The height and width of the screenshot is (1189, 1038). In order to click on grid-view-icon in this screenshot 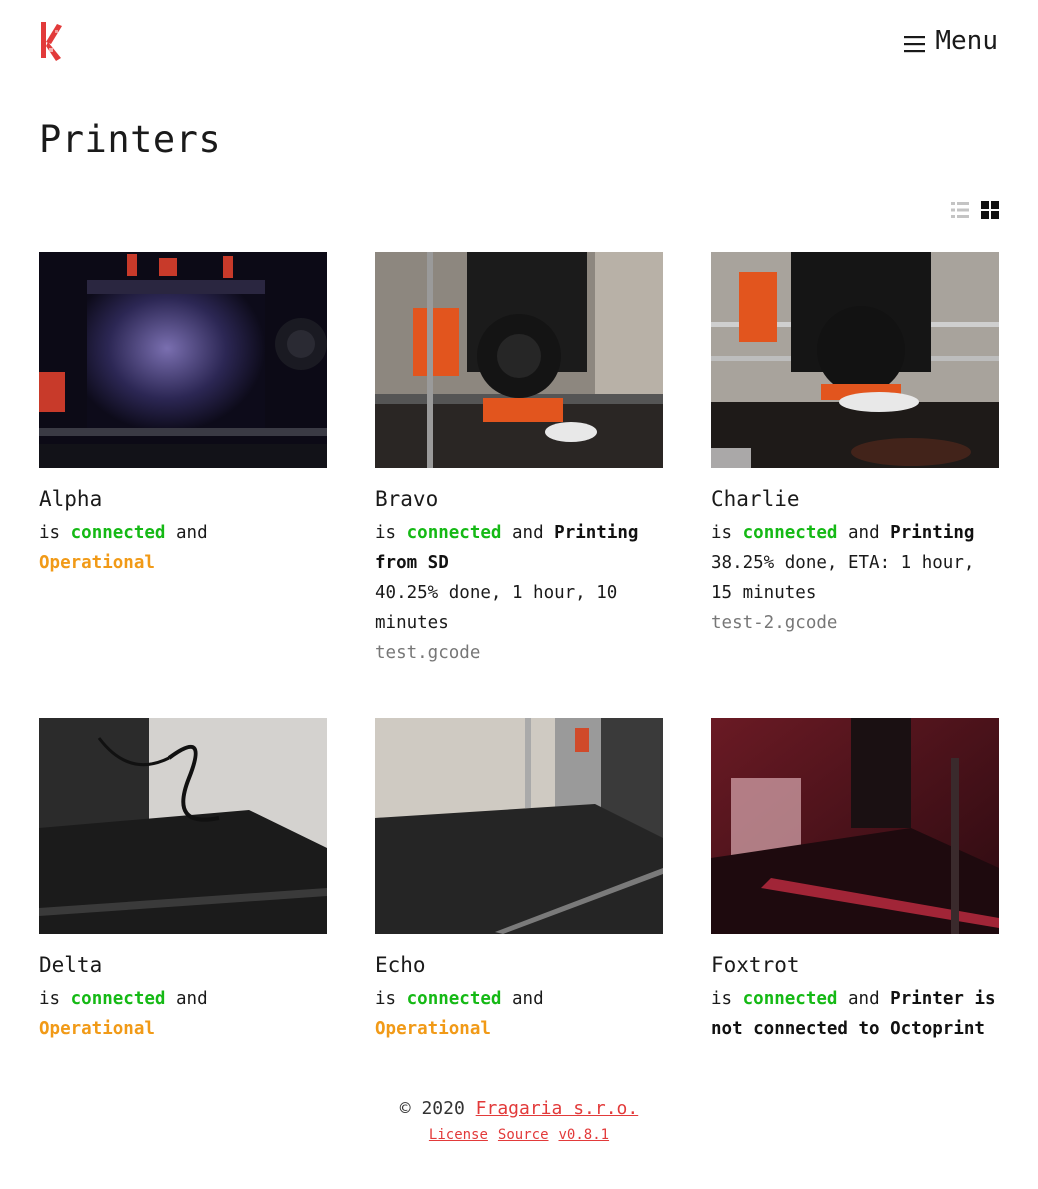, I will do `click(990, 210)`.